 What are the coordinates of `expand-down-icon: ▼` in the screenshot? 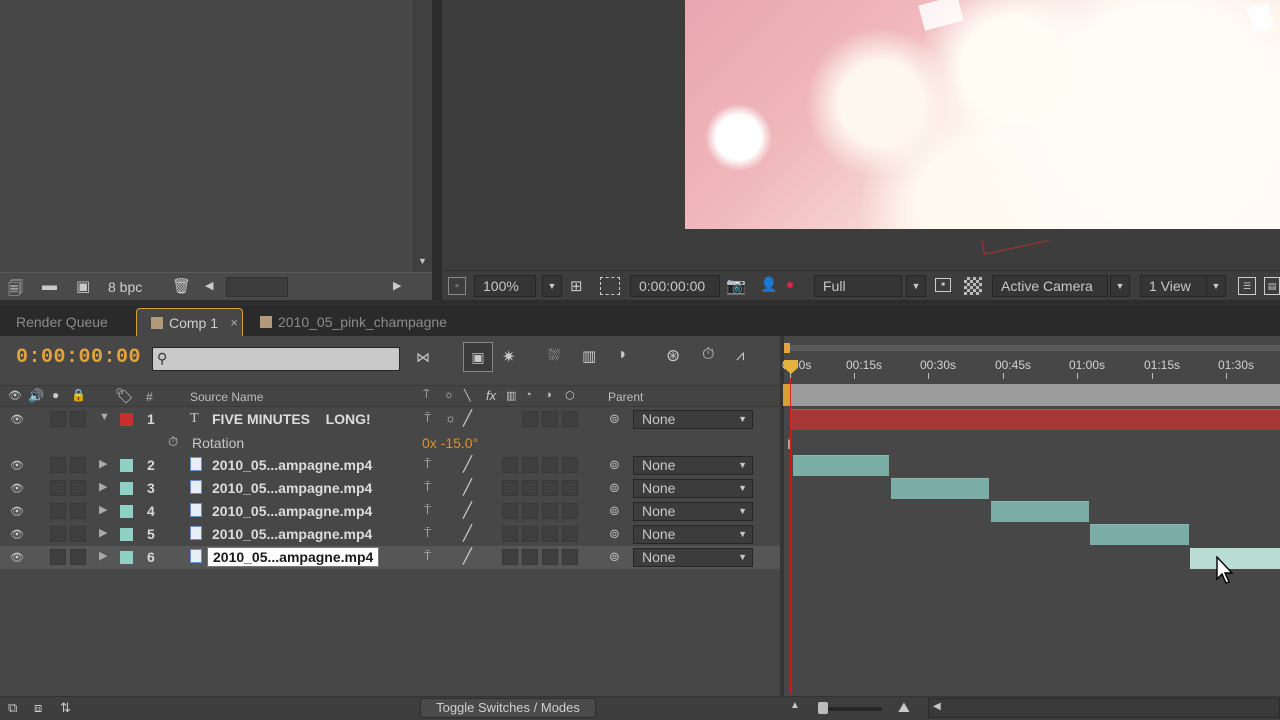 It's located at (104, 417).